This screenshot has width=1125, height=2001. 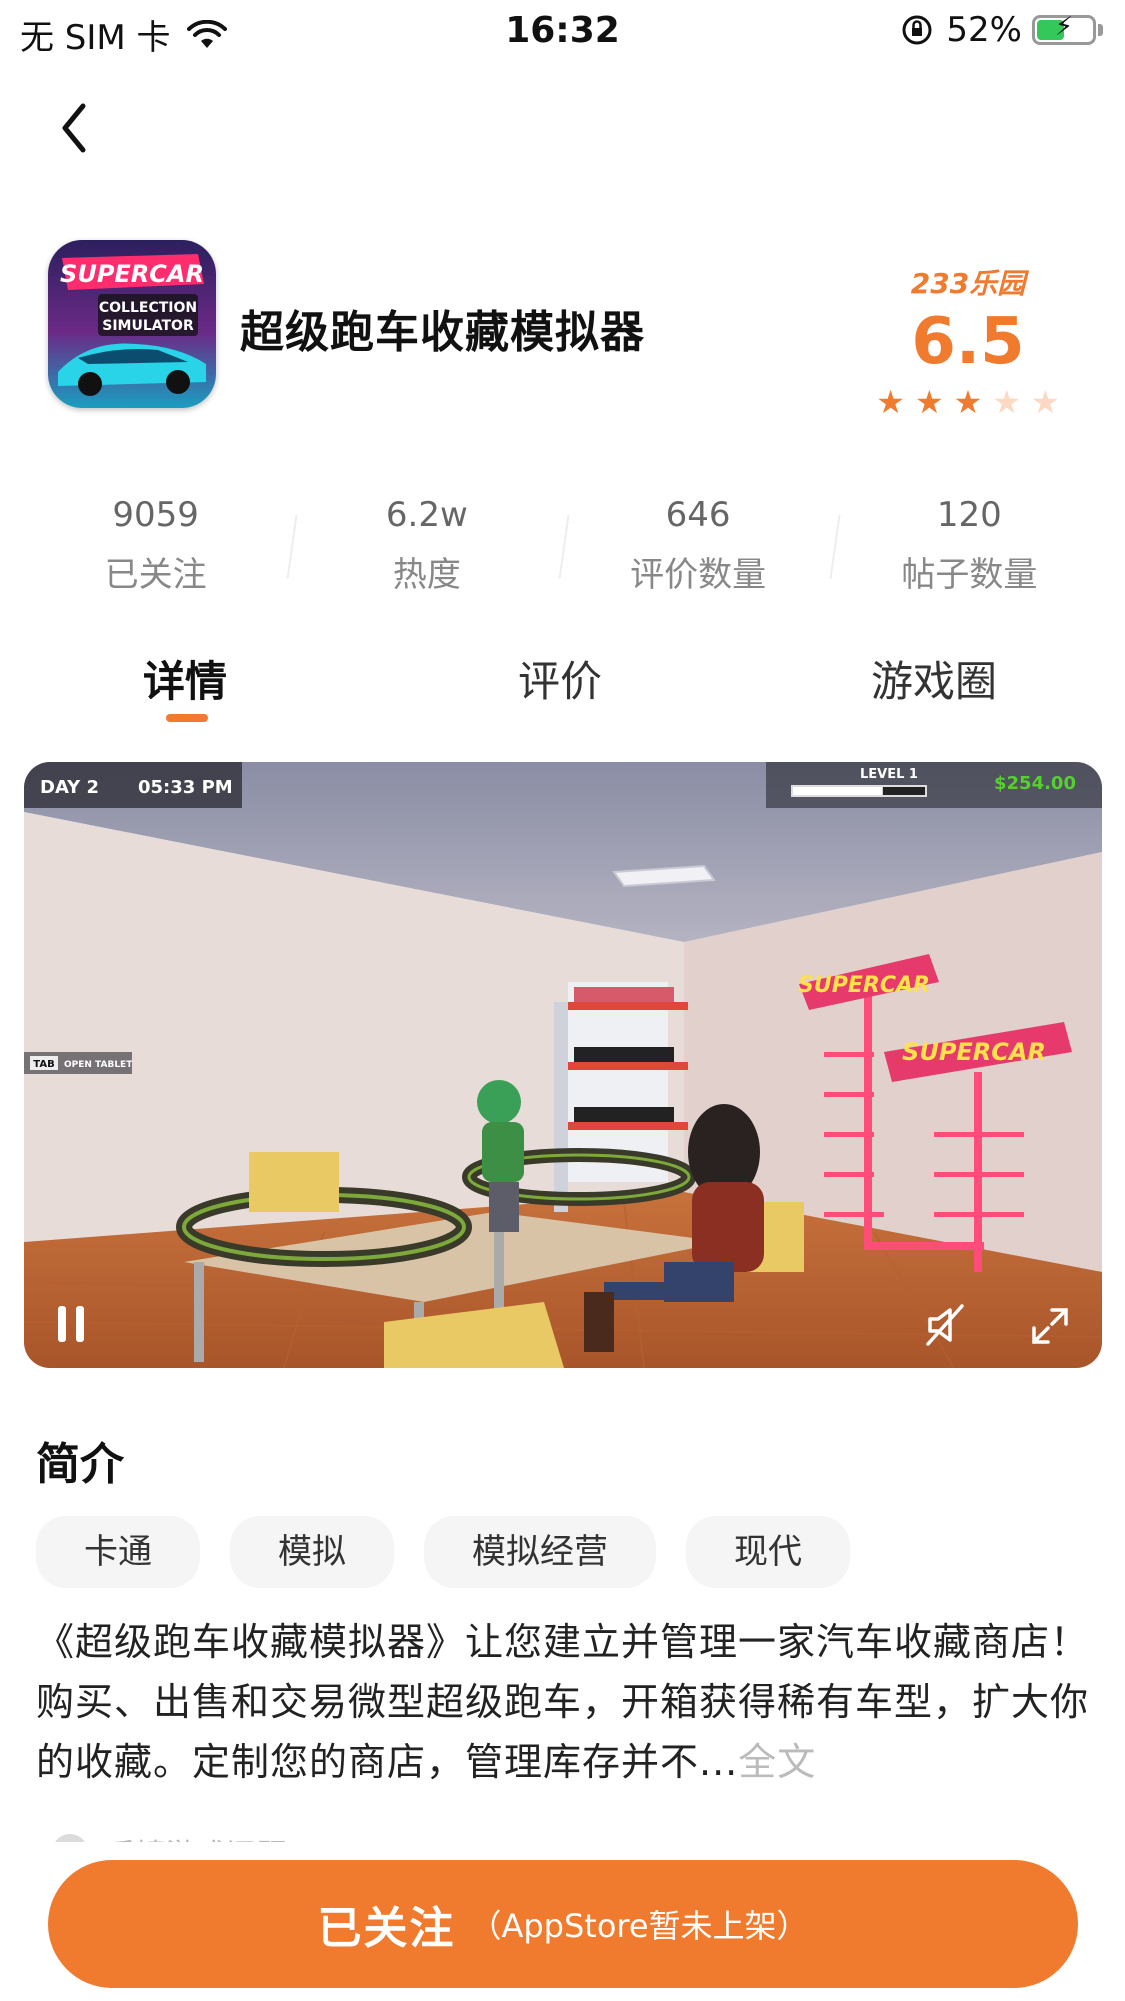 I want to click on rating-brand: 233乐园, so click(x=968, y=282).